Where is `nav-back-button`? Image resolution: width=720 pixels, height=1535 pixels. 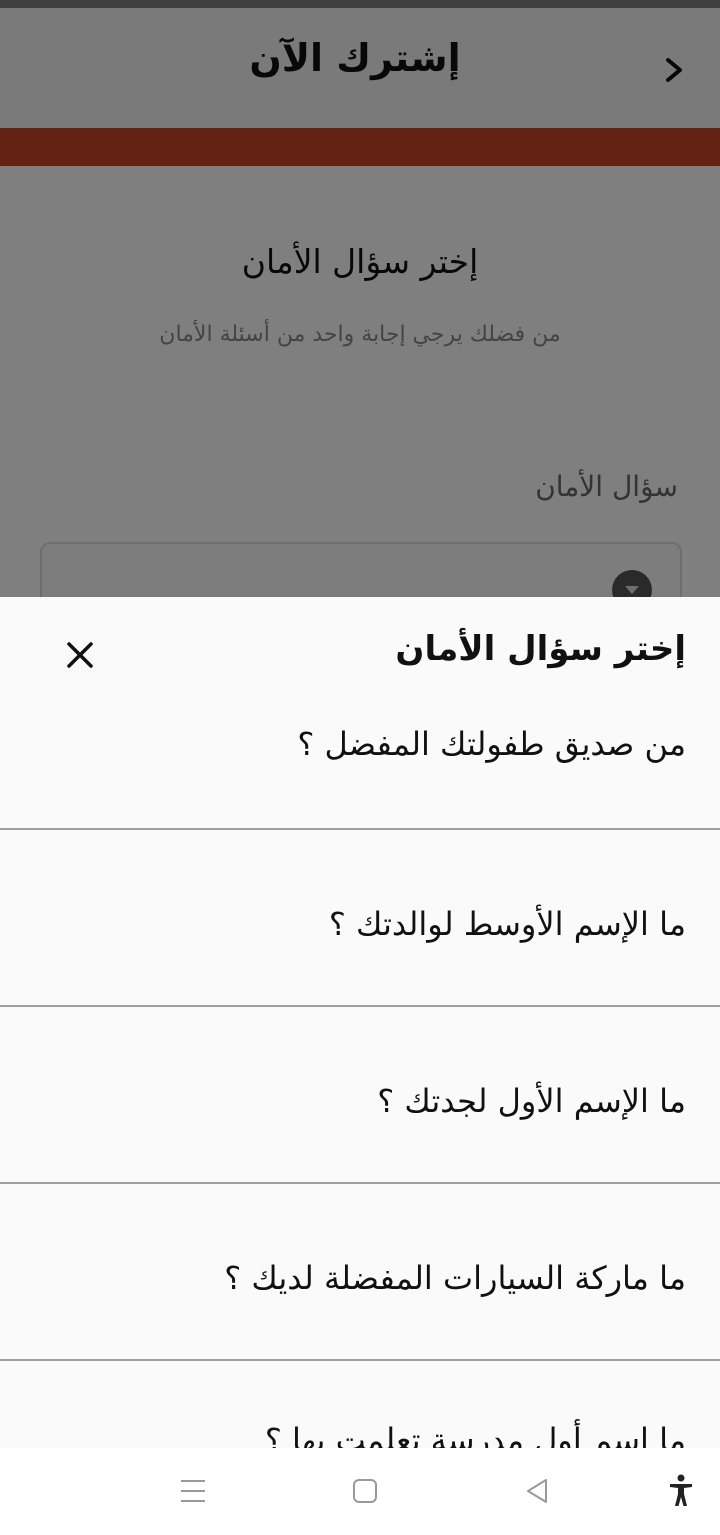
nav-back-button is located at coordinates (537, 1491).